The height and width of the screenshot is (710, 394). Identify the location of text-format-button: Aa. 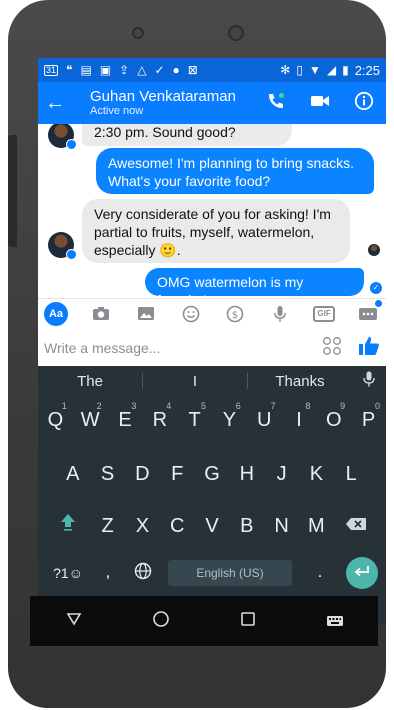
(56, 313).